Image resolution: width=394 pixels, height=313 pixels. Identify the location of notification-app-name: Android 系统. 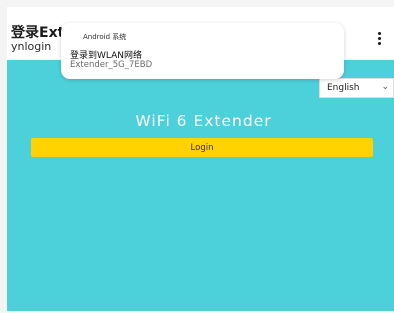
(105, 37).